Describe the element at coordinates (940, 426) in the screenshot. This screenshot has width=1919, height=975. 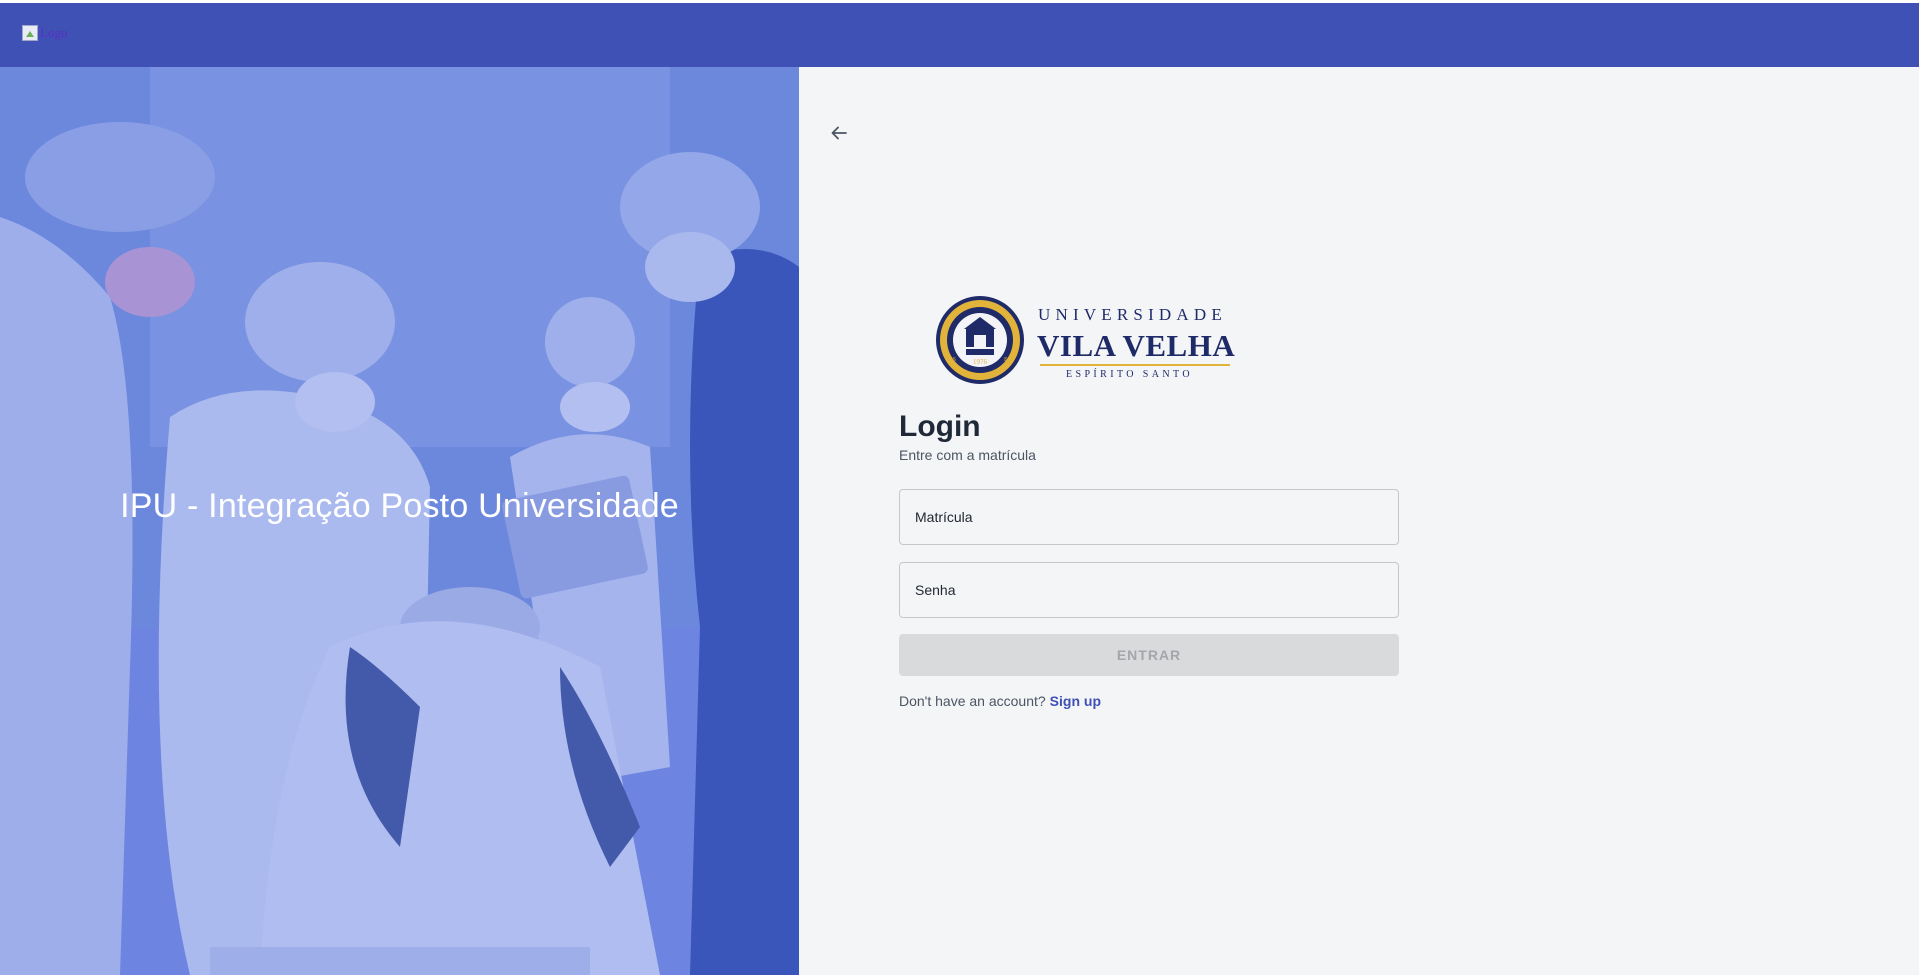
I see `login-title: Login` at that location.